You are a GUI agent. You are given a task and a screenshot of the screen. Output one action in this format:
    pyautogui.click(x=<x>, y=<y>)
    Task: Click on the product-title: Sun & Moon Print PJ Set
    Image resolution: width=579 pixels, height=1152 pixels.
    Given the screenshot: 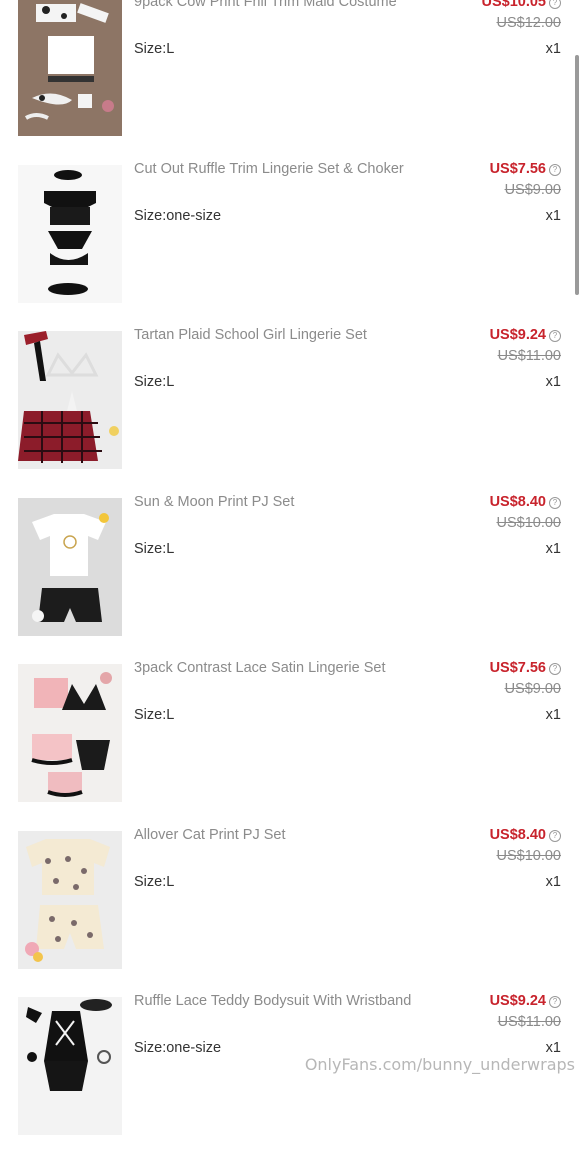 What is the action you would take?
    pyautogui.click(x=299, y=502)
    